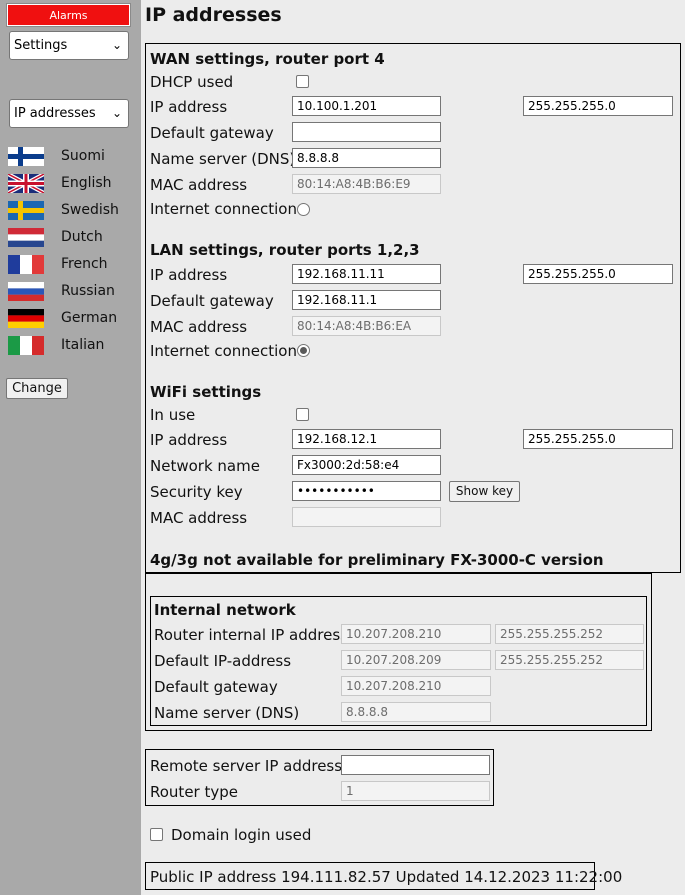 This screenshot has width=685, height=895. Describe the element at coordinates (83, 345) in the screenshot. I see `language-label: Italian` at that location.